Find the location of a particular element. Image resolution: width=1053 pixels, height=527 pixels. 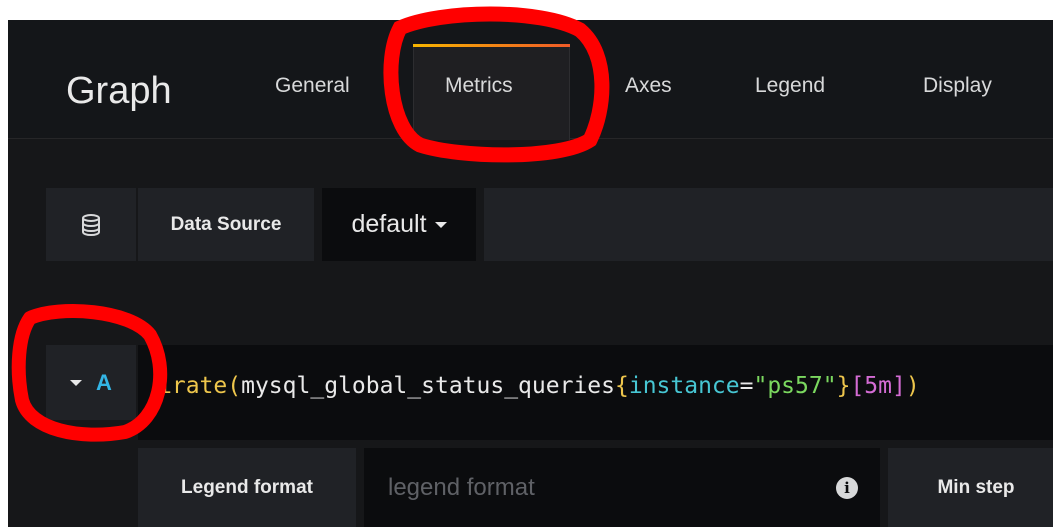

tab-axes: Axes is located at coordinates (648, 86).